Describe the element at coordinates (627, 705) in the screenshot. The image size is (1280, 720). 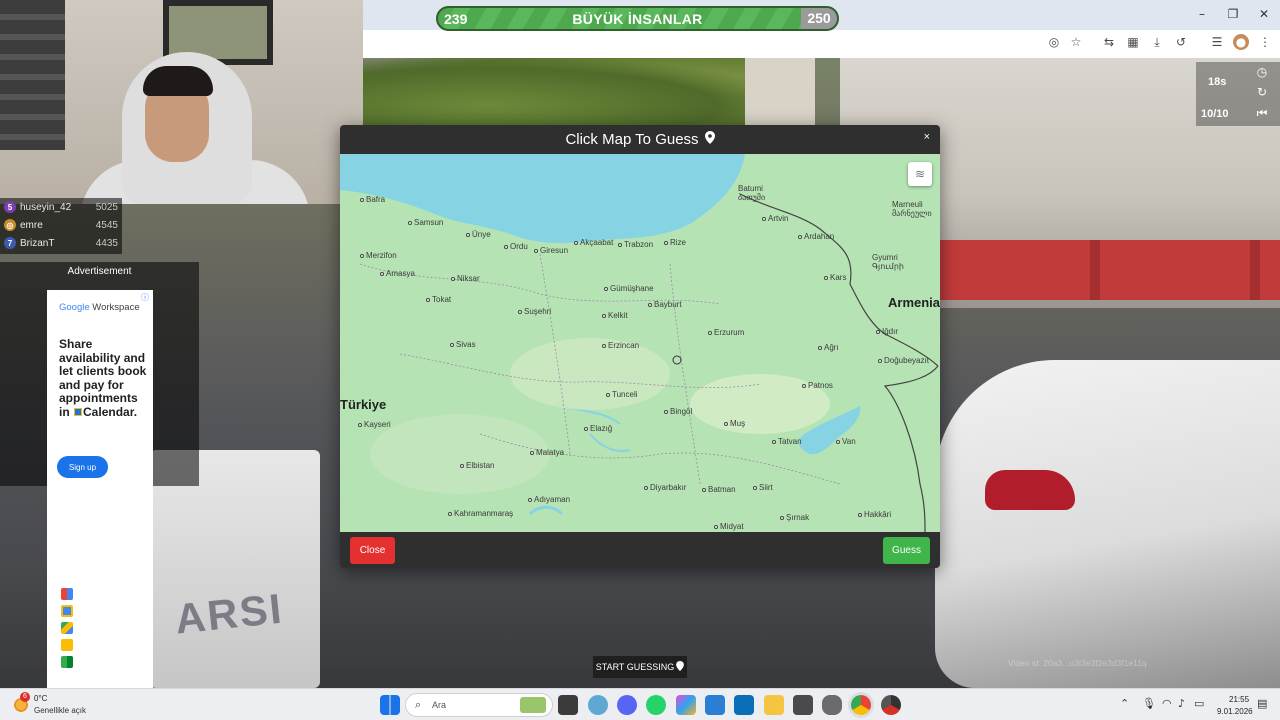
I see `discord-icon` at that location.